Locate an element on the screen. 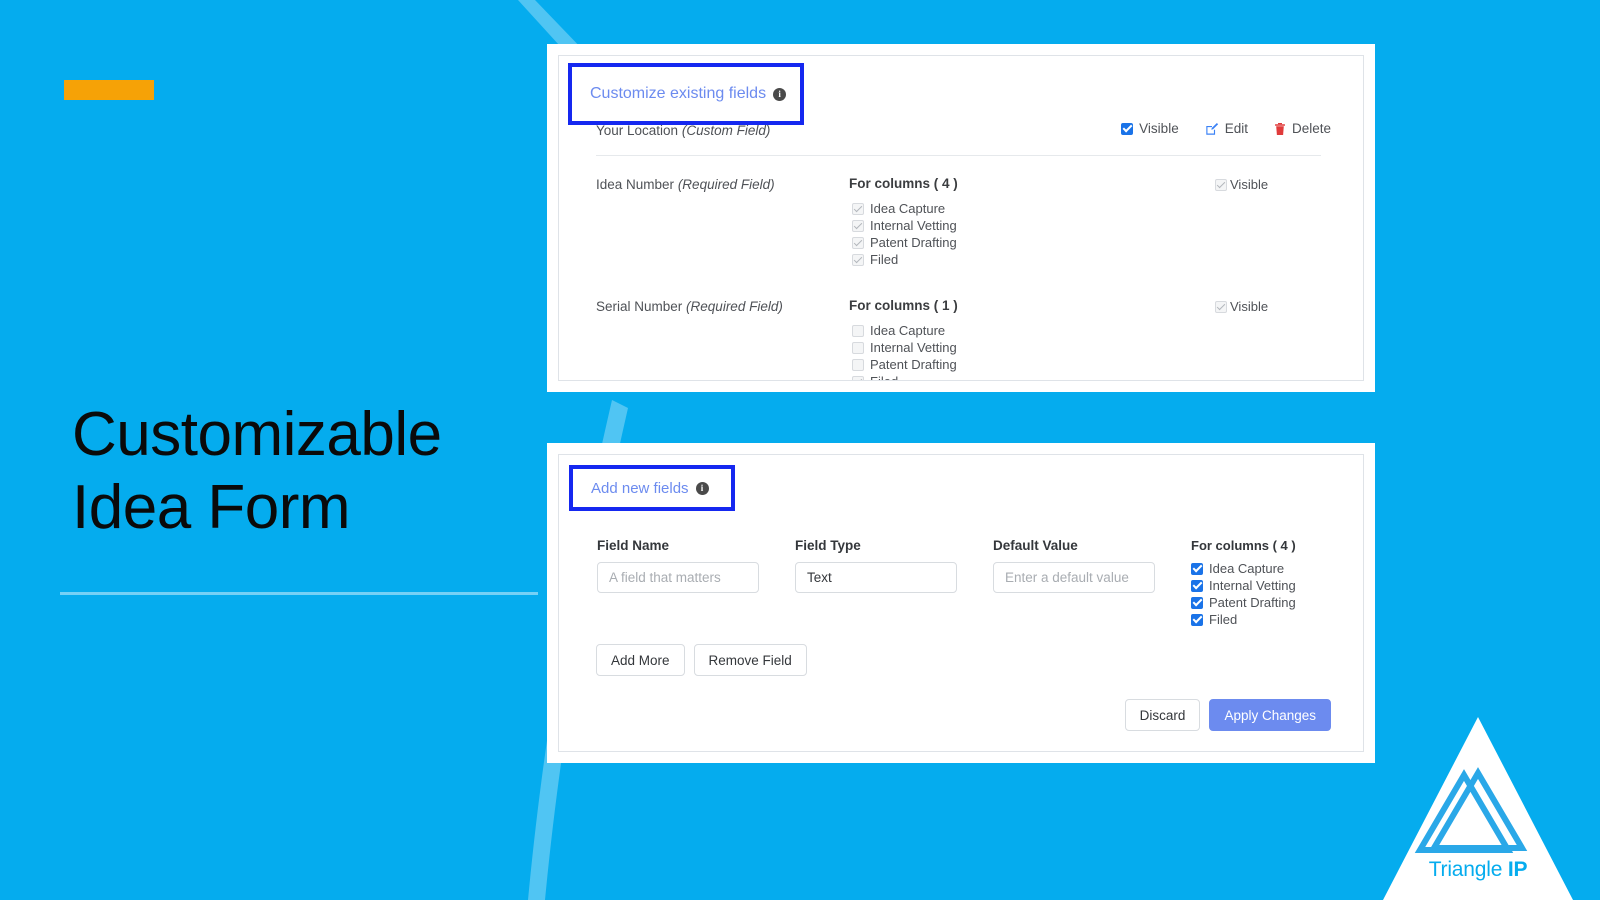 The image size is (1600, 900). add-new-fields-header-highlight: Add new fields i is located at coordinates (652, 488).